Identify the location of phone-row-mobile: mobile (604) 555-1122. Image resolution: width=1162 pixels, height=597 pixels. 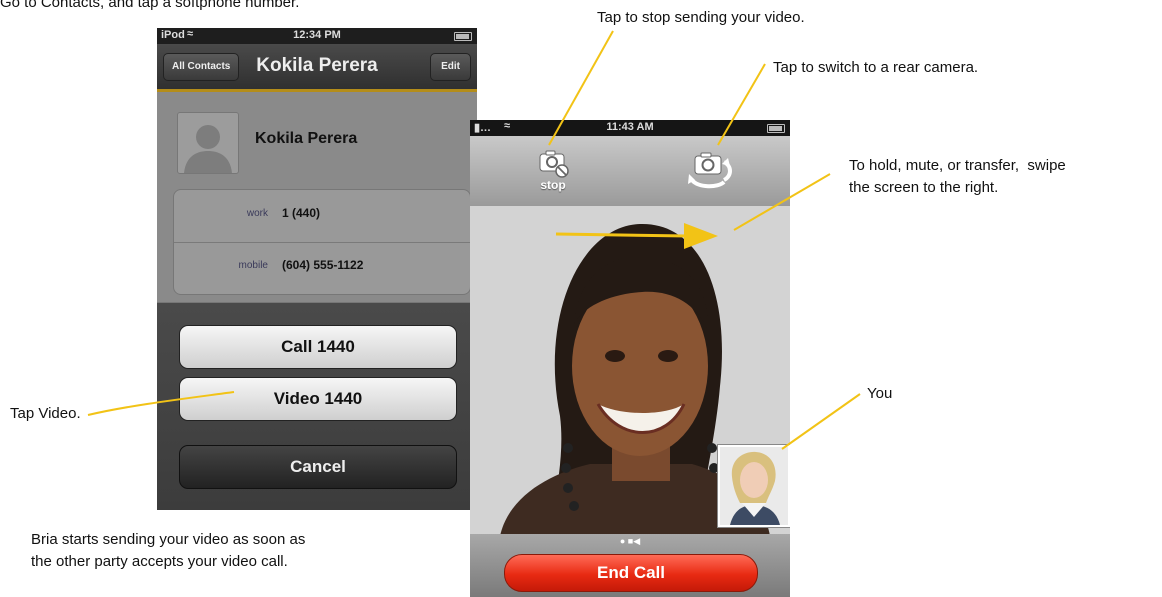
(322, 268).